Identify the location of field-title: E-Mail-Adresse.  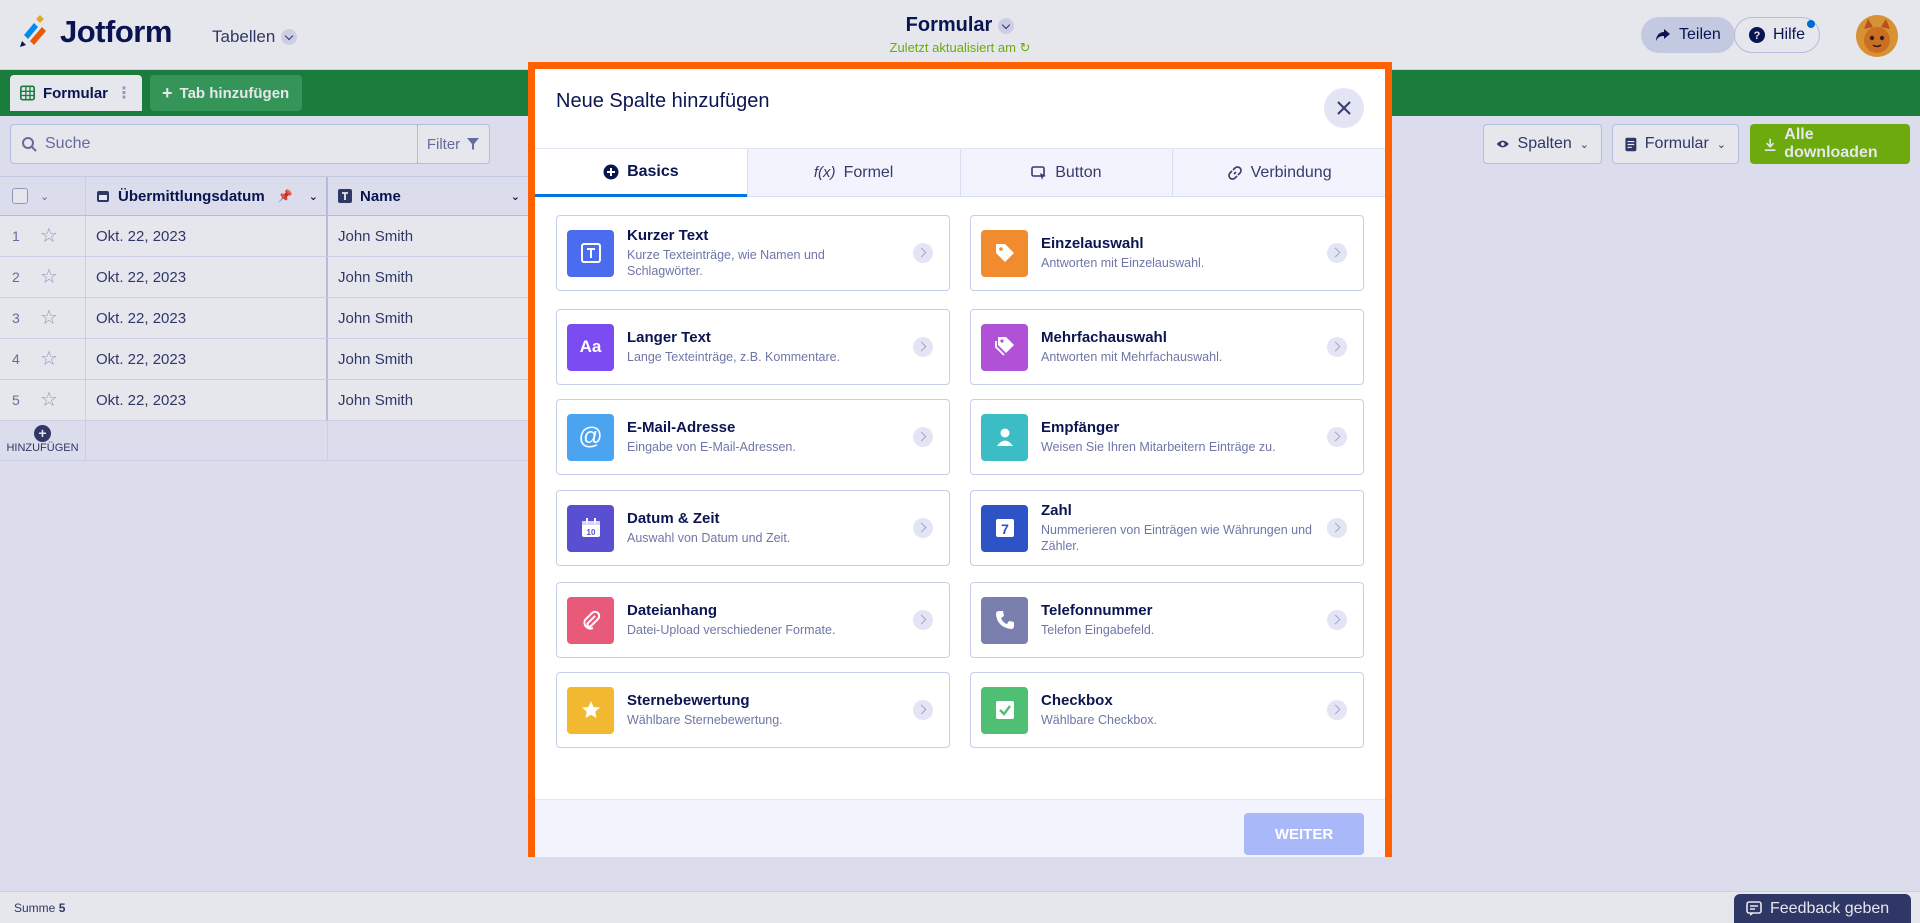
(681, 427).